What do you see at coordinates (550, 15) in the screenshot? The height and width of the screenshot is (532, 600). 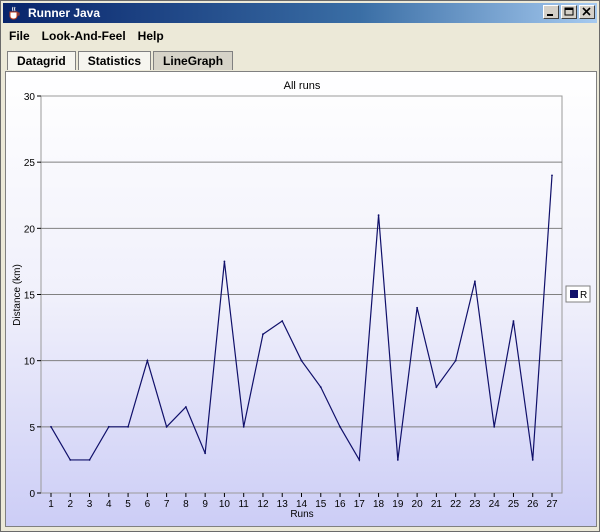 I see `minimize-icon` at bounding box center [550, 15].